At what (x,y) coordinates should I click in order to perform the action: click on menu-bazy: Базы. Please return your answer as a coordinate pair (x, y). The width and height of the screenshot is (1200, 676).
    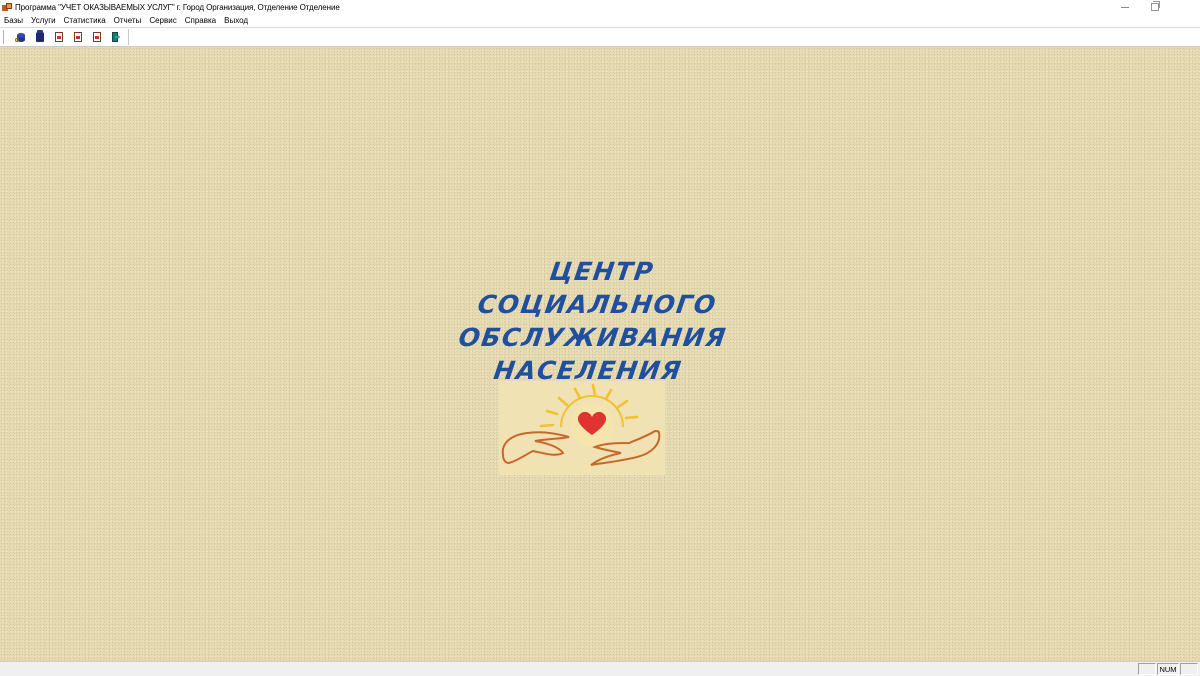
    Looking at the image, I should click on (13, 20).